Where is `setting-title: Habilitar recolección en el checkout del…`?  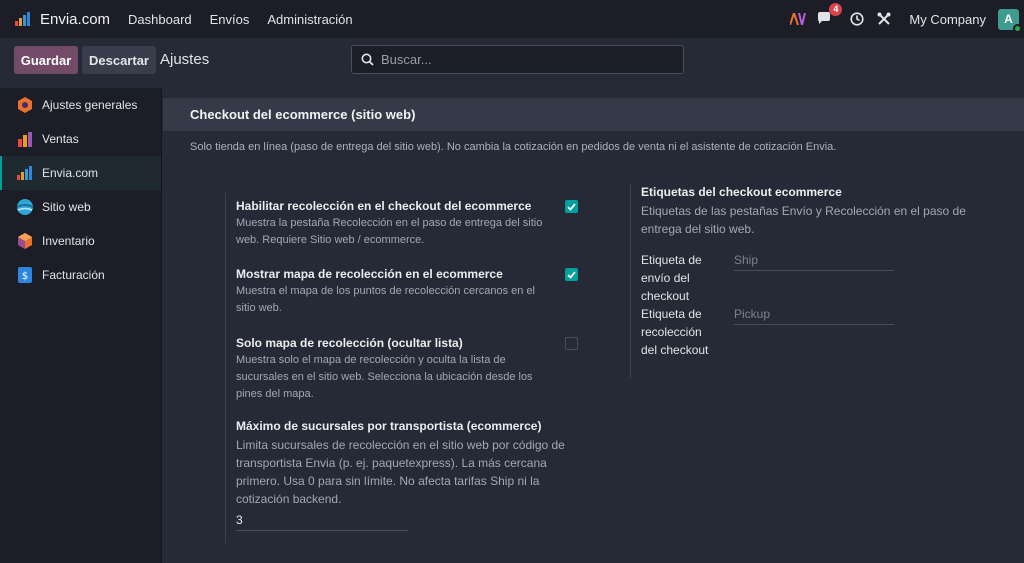
setting-title: Habilitar recolección en el checkout del… is located at coordinates (384, 206).